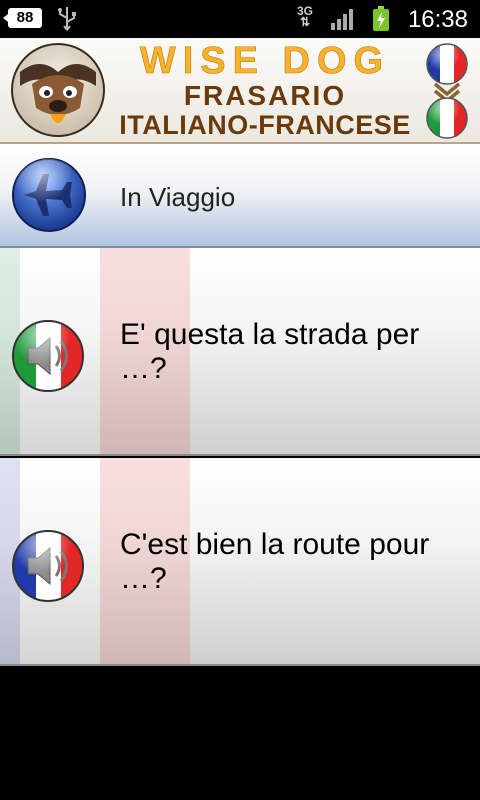 This screenshot has height=800, width=480. What do you see at coordinates (265, 125) in the screenshot?
I see `language-pair-title: ITALIANO-FRANCESE` at bounding box center [265, 125].